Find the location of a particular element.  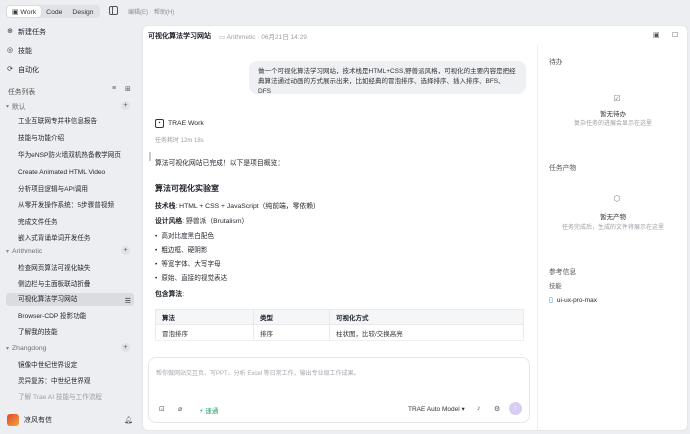

bell-icon: 🔔︎ is located at coordinates (128, 420).